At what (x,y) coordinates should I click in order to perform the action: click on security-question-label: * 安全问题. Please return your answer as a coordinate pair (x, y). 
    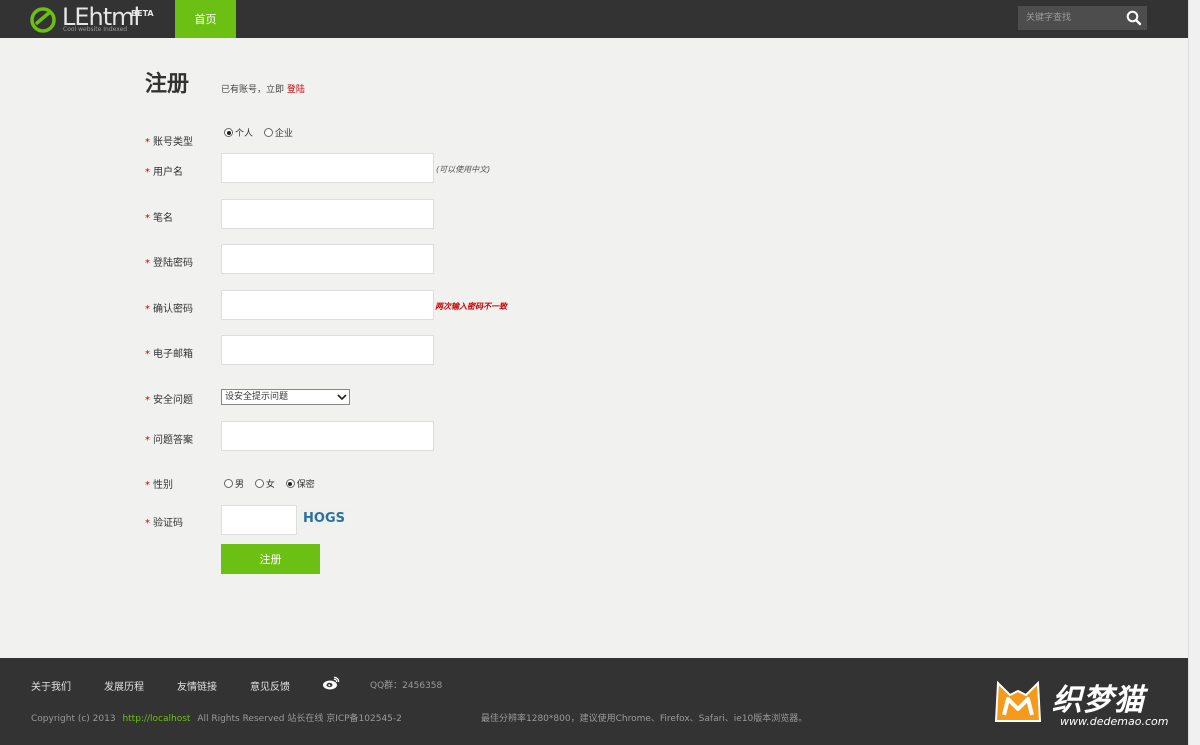
    Looking at the image, I should click on (169, 400).